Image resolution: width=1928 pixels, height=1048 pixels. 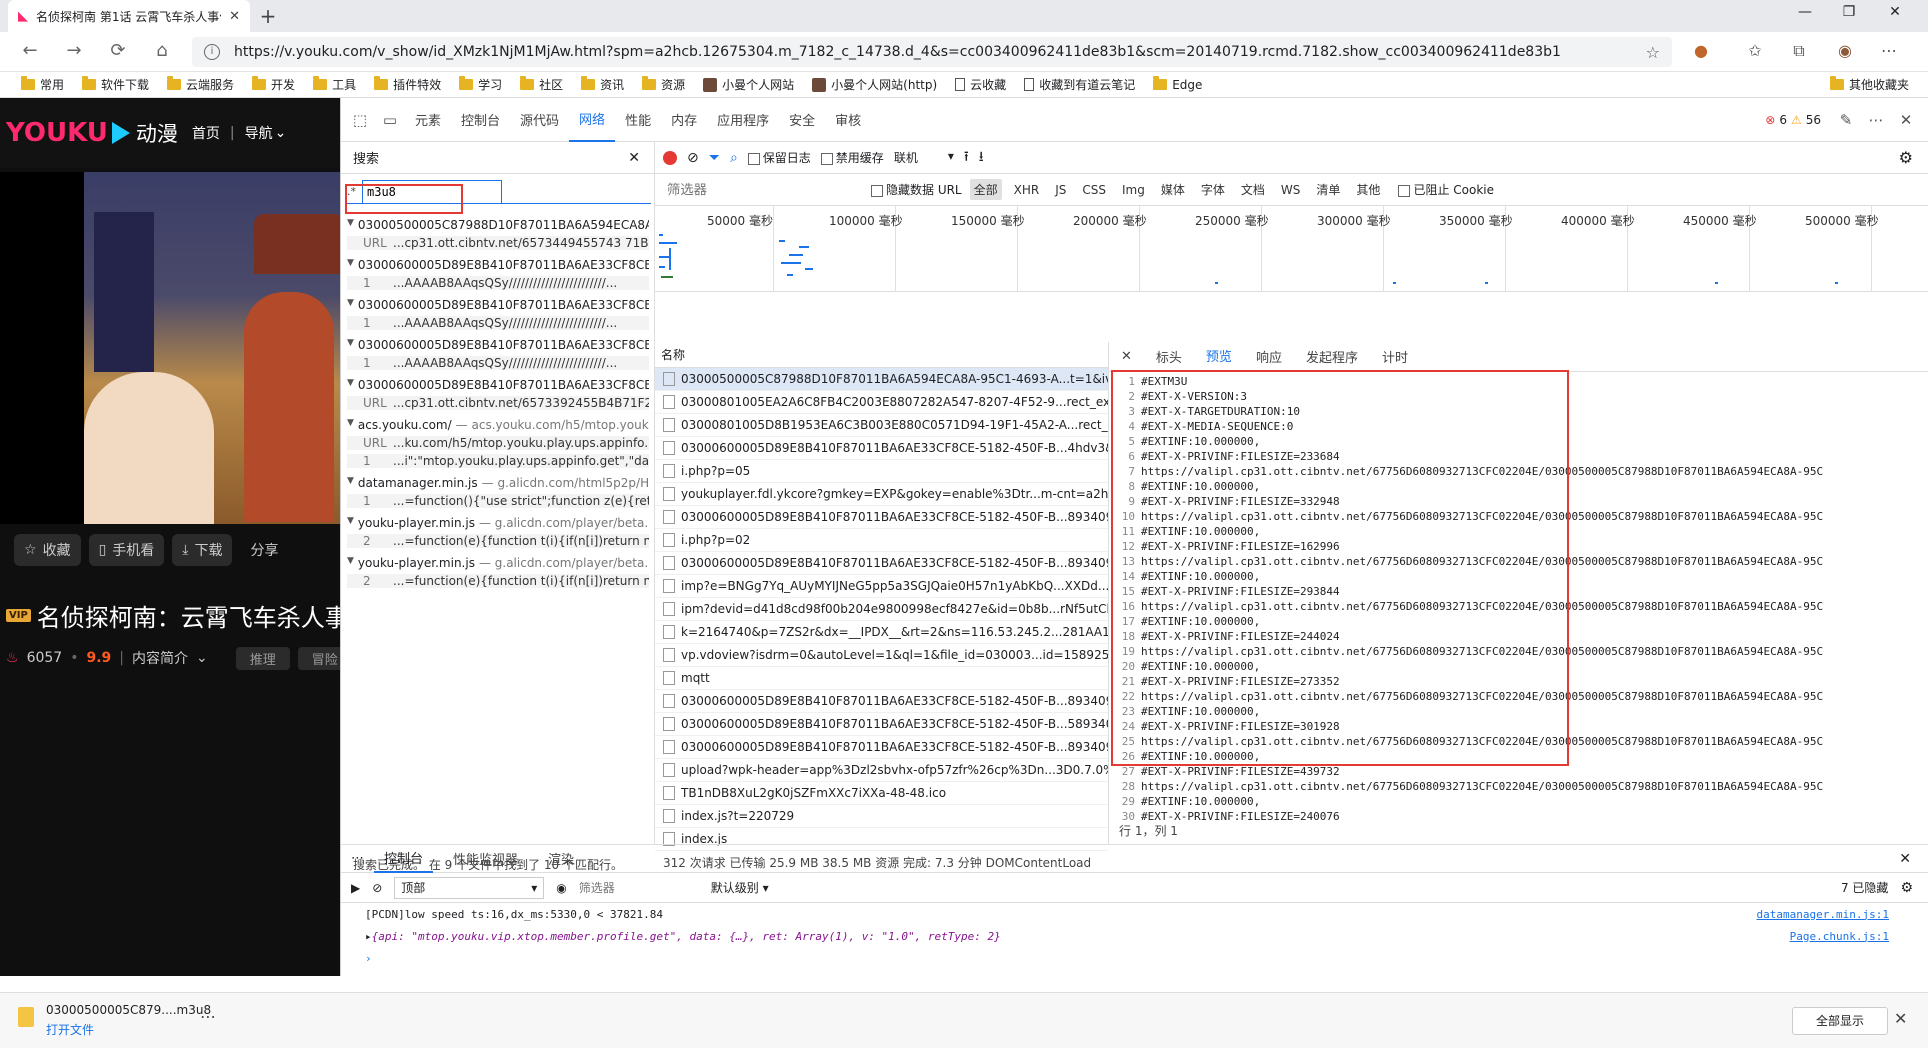 I want to click on tag-pill: 冒险, so click(x=318, y=658).